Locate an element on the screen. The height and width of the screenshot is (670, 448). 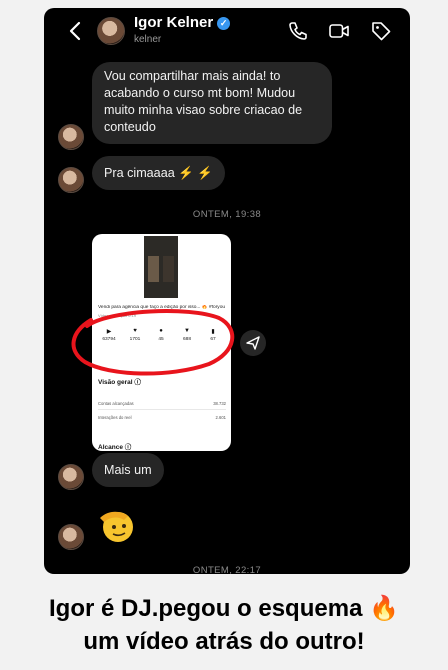
story-caption-line-1: Igor é DJ.pegou o esquema 🔥 is located at coordinates (224, 608).